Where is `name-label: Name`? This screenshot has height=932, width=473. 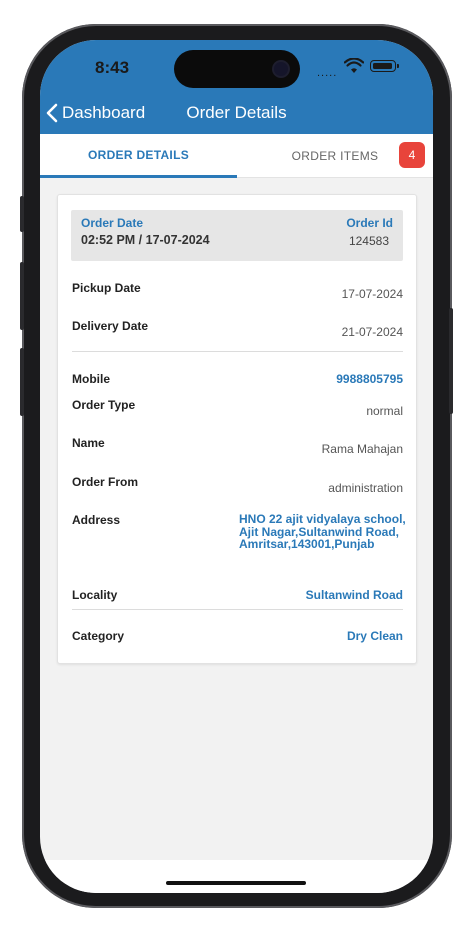 name-label: Name is located at coordinates (88, 443).